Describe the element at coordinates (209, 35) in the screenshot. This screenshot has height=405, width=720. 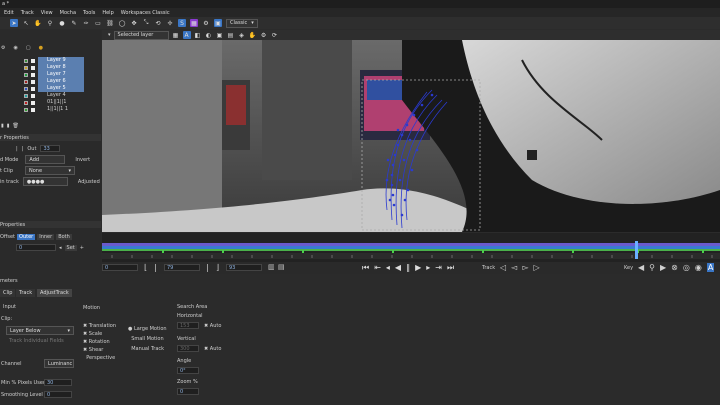
I see `color-picker-icon: ◐` at that location.